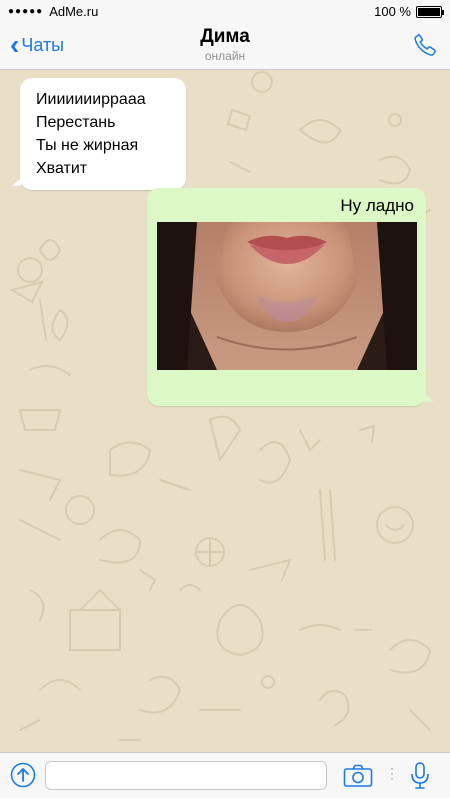 Image resolution: width=450 pixels, height=798 pixels. Describe the element at coordinates (91, 99) in the screenshot. I see `message-line: Иииииииррааа` at that location.